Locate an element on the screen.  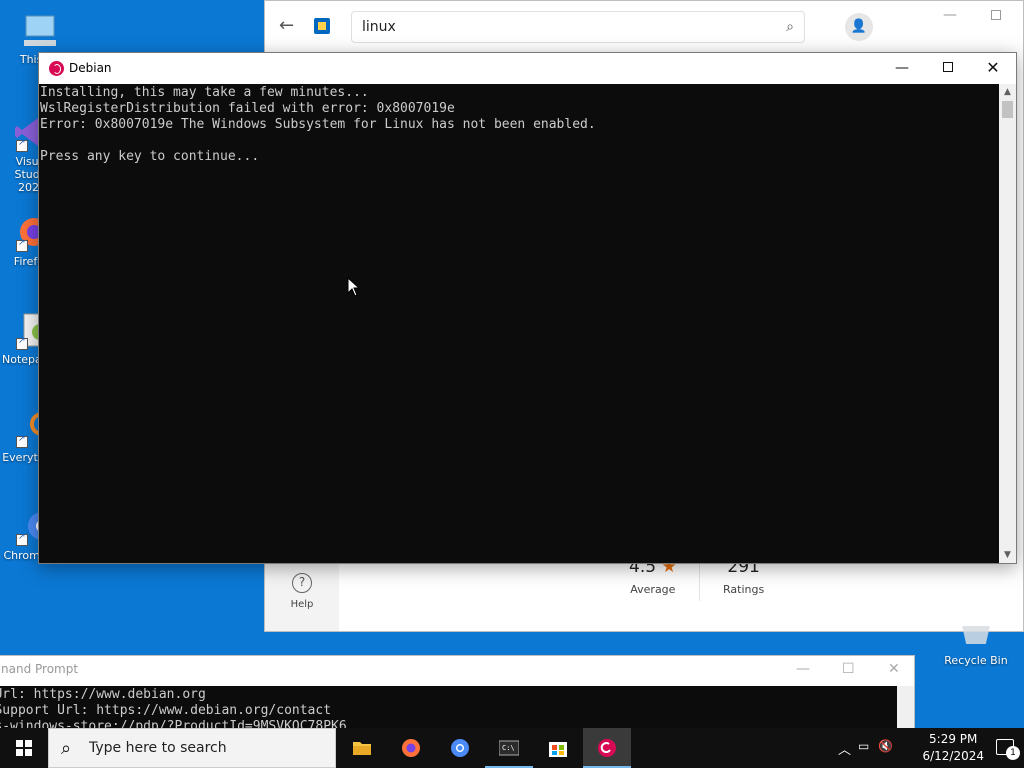
cmd-maximize-button: ☐ is located at coordinates (848, 669).